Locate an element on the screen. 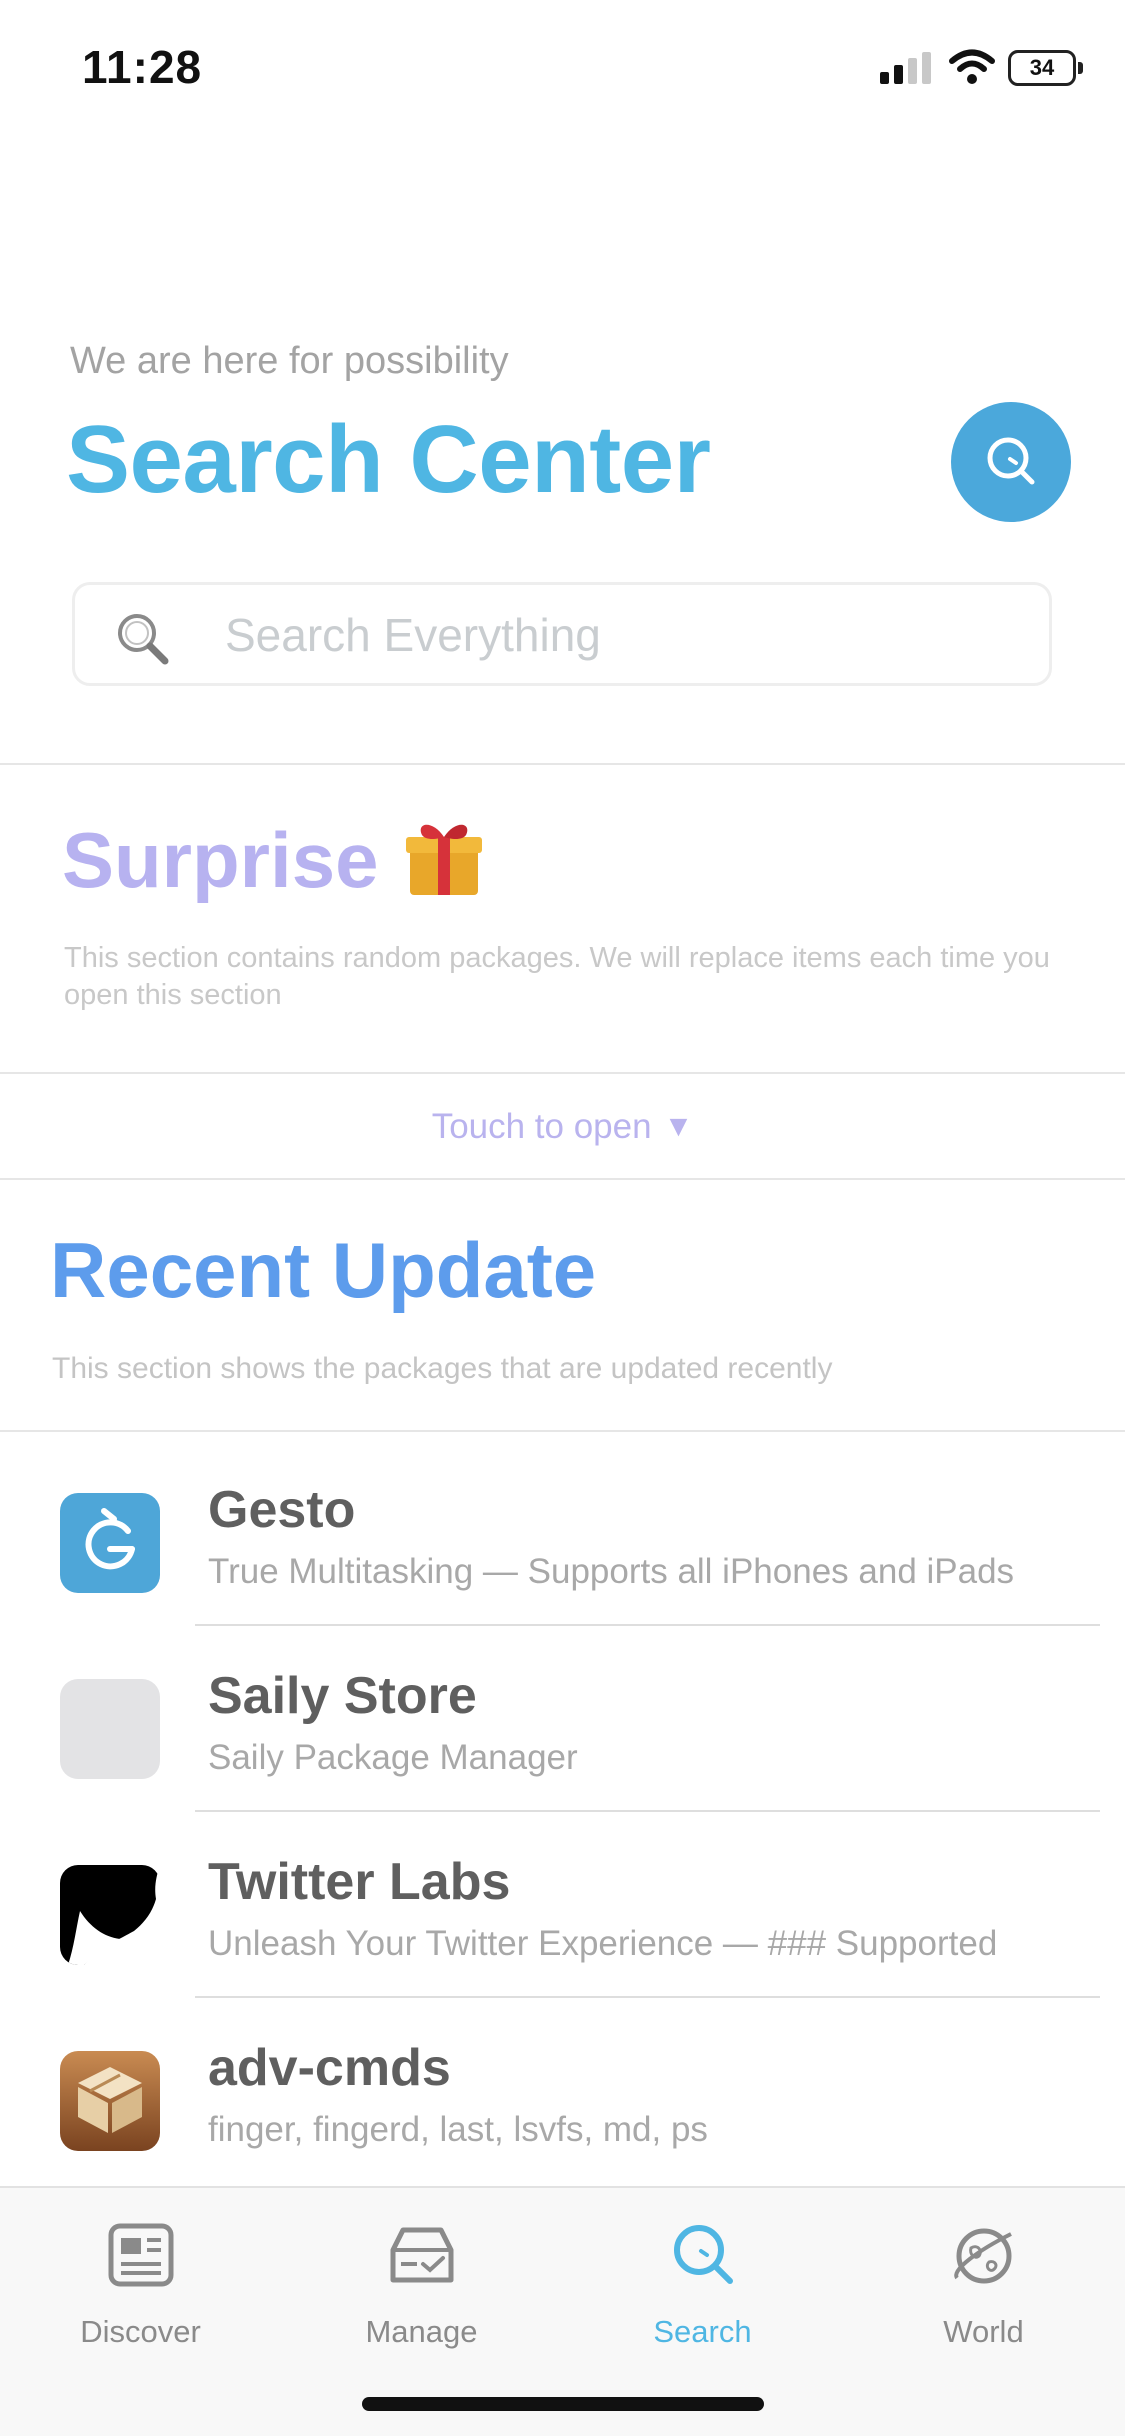 Image resolution: width=1125 pixels, height=2436 pixels. tab-world: World is located at coordinates (983, 2281).